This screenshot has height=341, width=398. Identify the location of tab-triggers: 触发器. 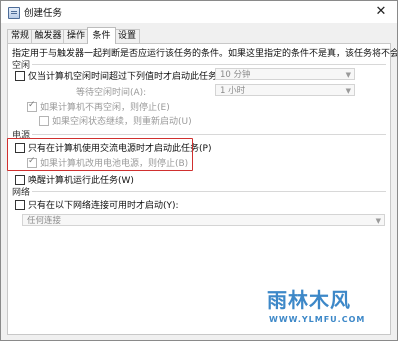
(48, 36).